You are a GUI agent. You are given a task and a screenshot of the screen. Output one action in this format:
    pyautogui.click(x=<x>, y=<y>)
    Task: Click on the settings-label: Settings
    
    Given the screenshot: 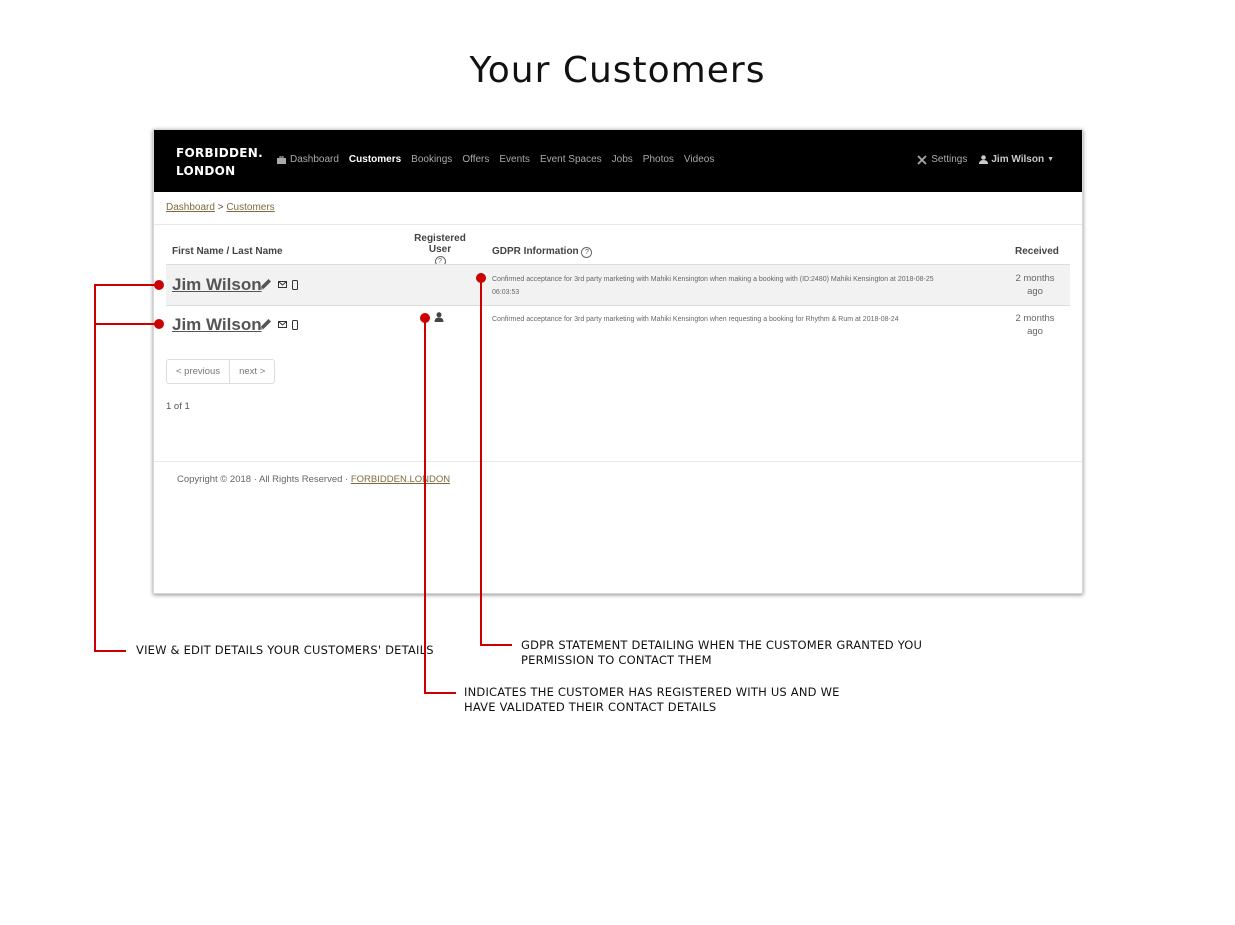 What is the action you would take?
    pyautogui.click(x=949, y=159)
    